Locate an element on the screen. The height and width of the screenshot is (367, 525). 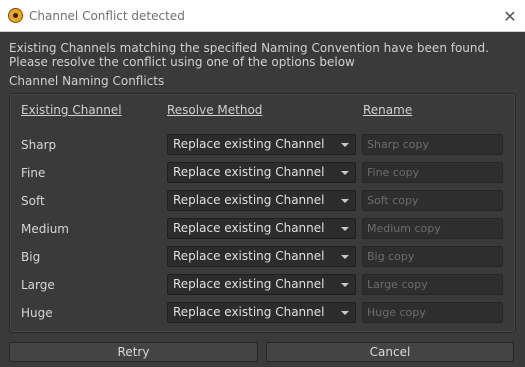
rename-input: Fine copy is located at coordinates (432, 172).